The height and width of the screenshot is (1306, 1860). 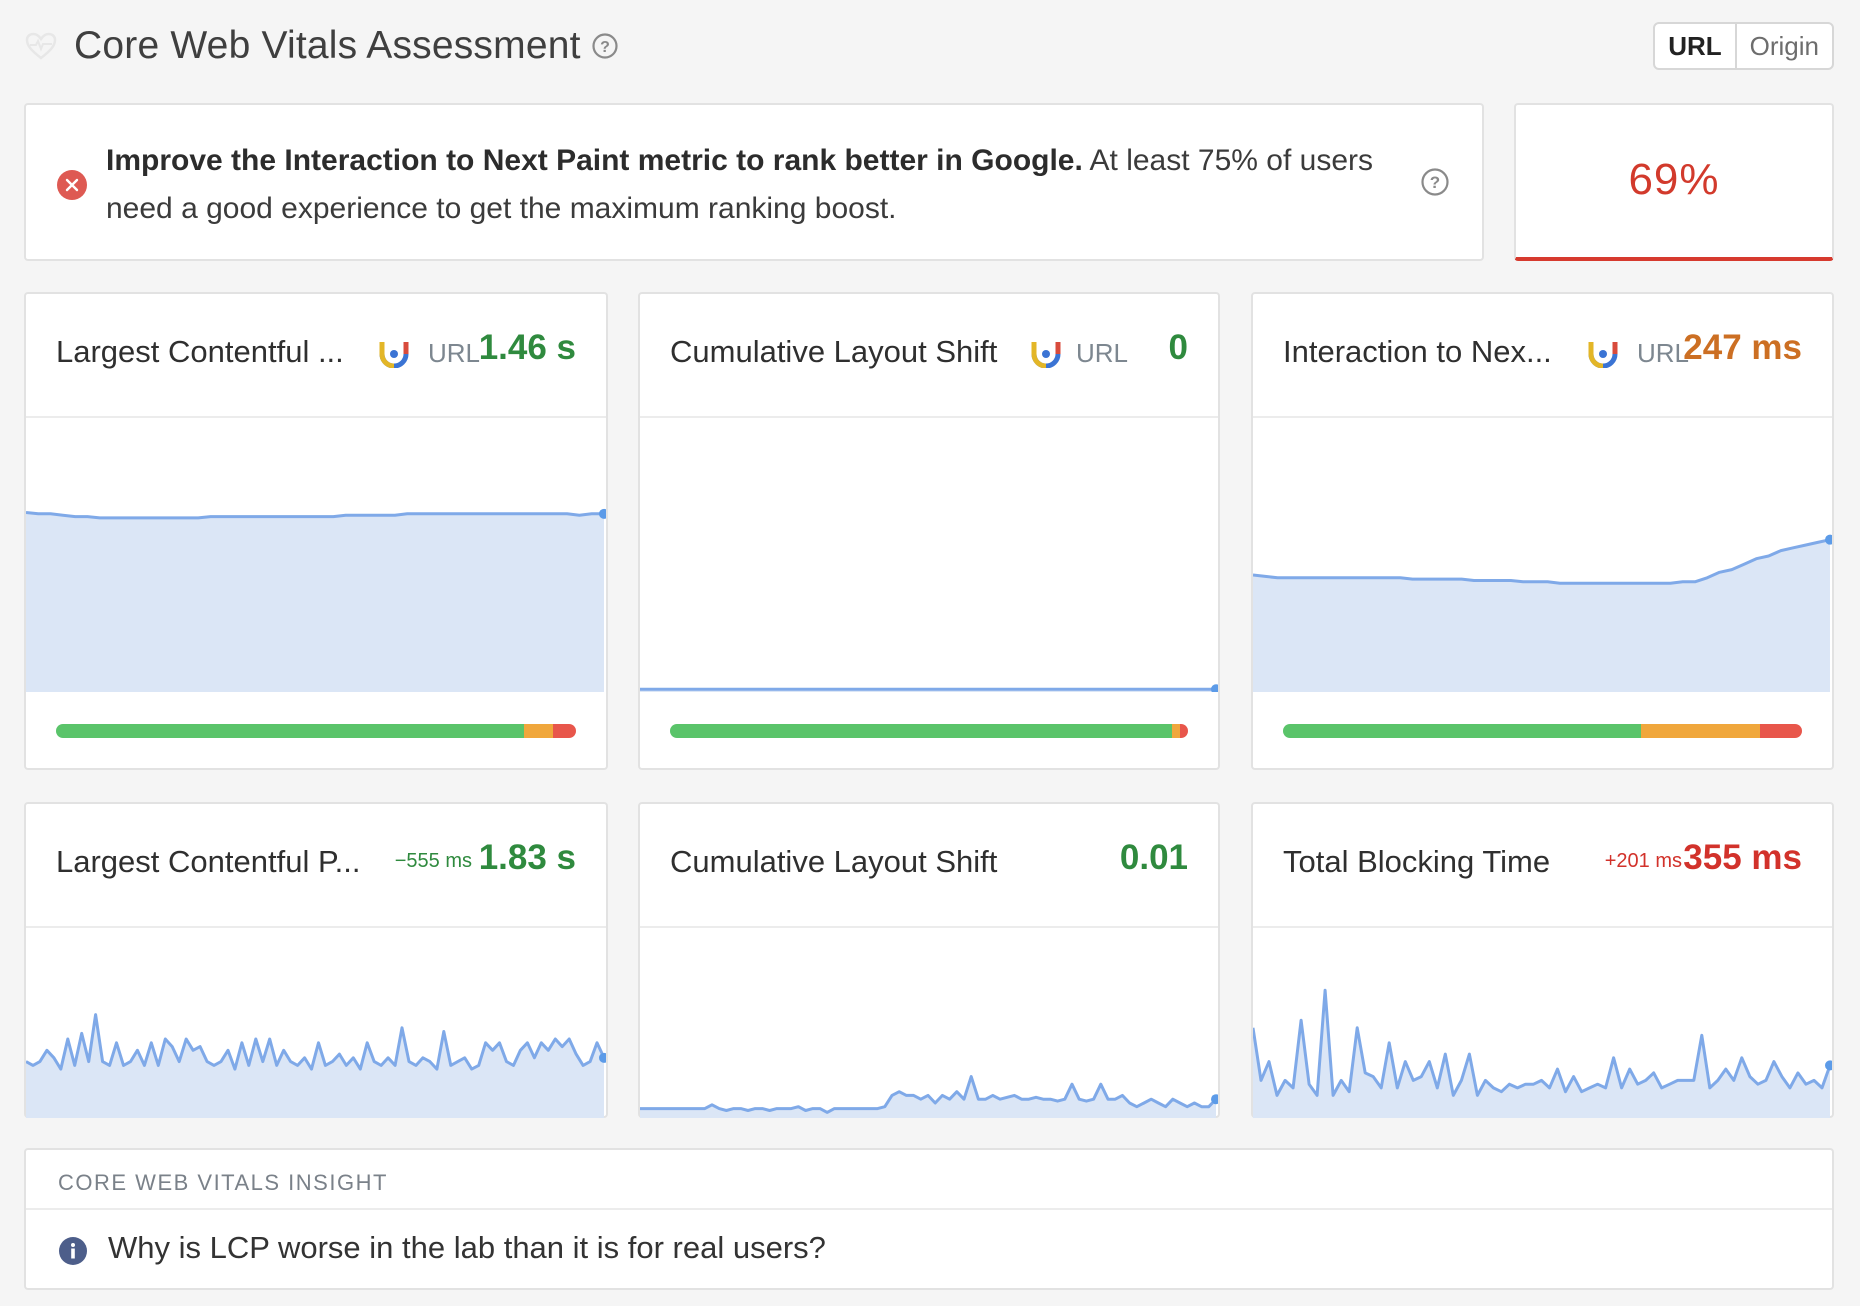 I want to click on insight-header: CORE WEB VITALS INSIGHT, so click(x=929, y=1180).